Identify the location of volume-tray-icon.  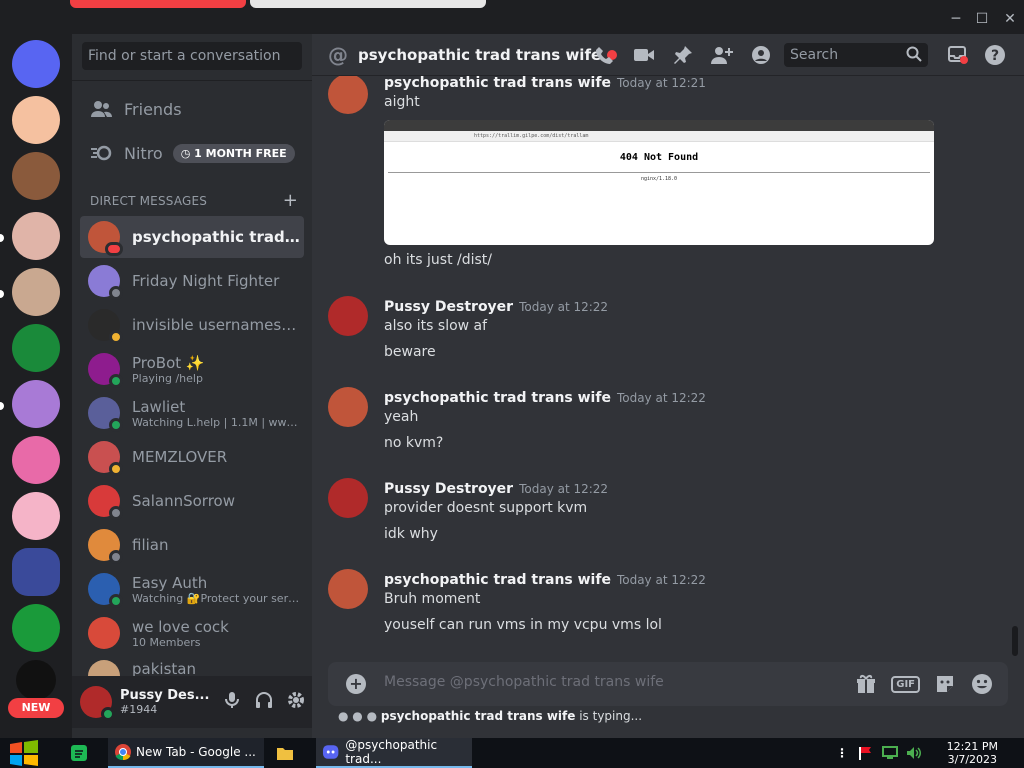
(916, 753).